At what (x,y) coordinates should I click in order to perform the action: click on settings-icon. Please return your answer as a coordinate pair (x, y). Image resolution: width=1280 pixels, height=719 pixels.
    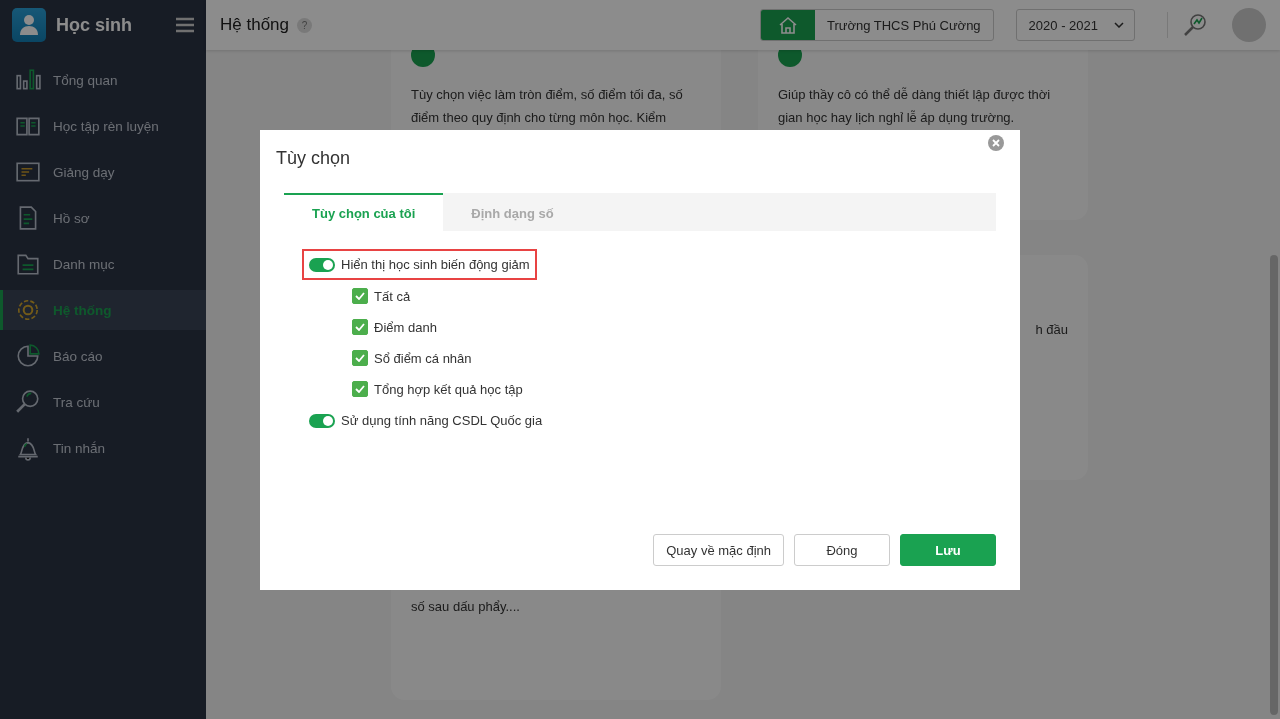
    Looking at the image, I should click on (28, 310).